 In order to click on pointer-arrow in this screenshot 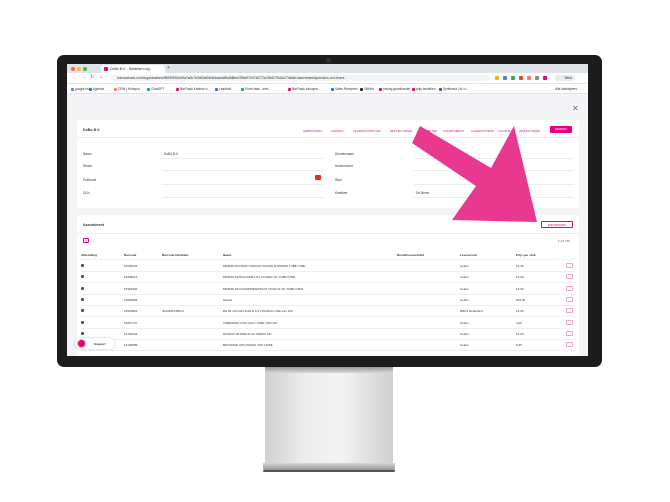, I will do `click(474, 174)`.